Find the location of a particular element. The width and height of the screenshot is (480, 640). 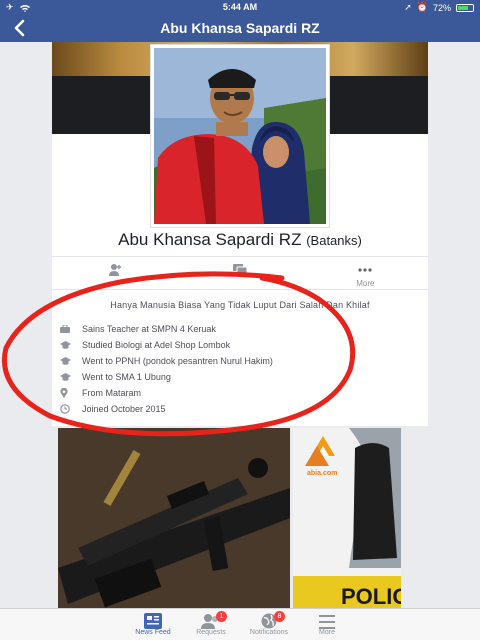

info-row-studied: Studied Biologi at Adel Shop Lombok is located at coordinates (240, 345).